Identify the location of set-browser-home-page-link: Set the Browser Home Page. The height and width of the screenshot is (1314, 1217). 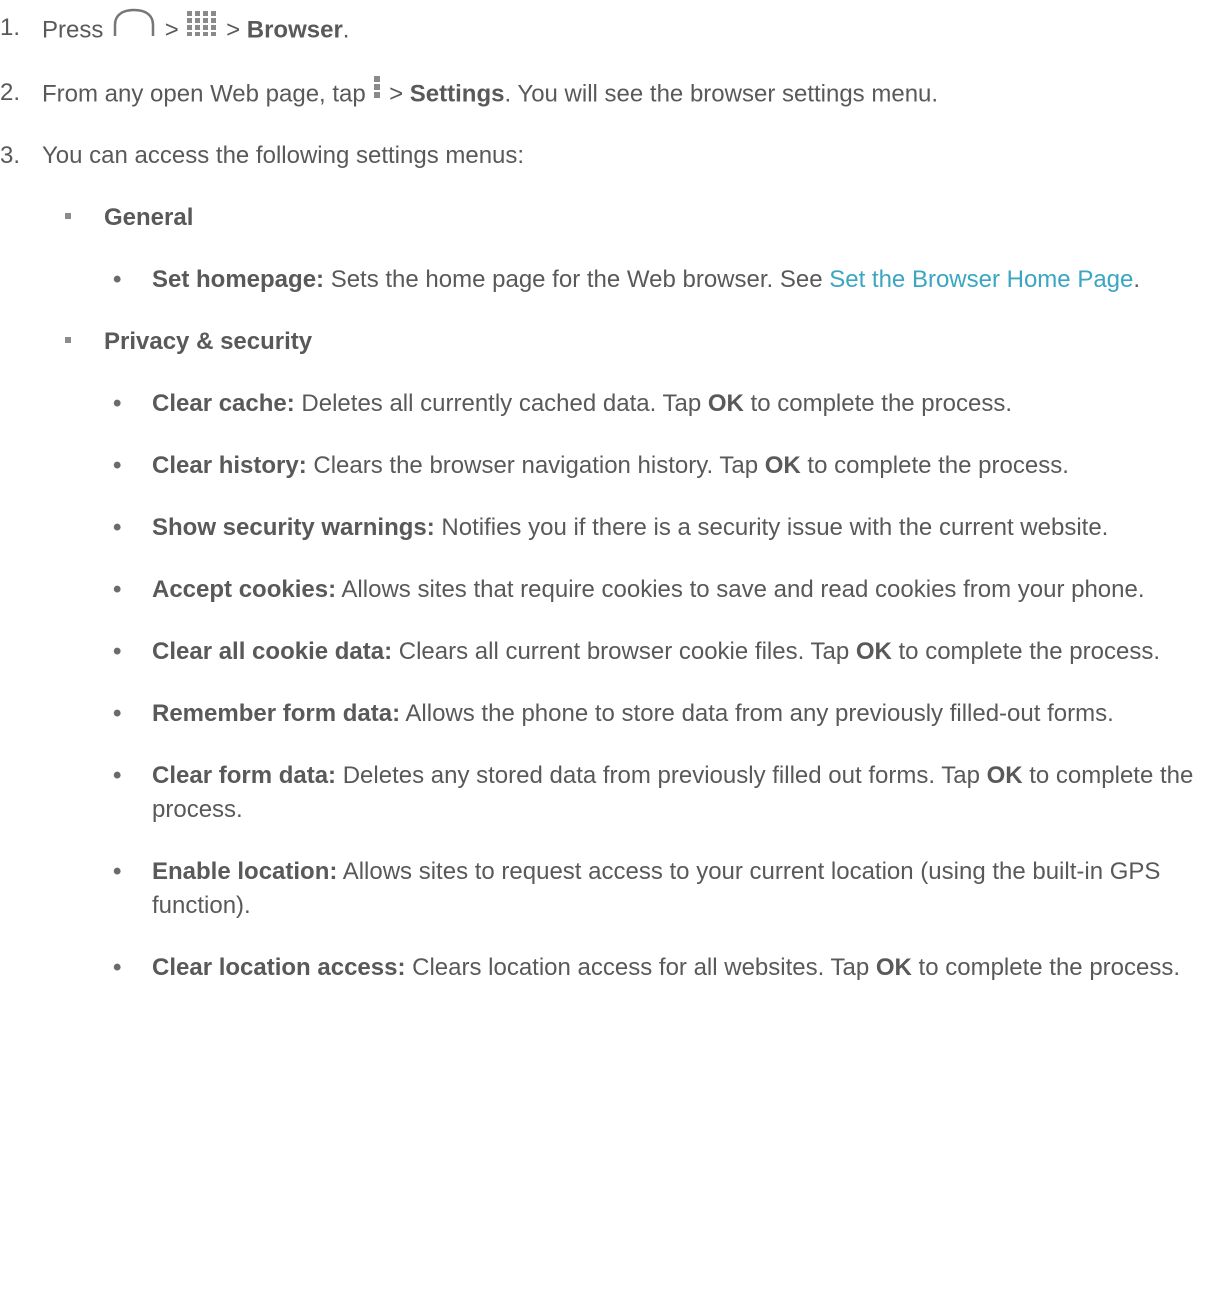
(981, 279).